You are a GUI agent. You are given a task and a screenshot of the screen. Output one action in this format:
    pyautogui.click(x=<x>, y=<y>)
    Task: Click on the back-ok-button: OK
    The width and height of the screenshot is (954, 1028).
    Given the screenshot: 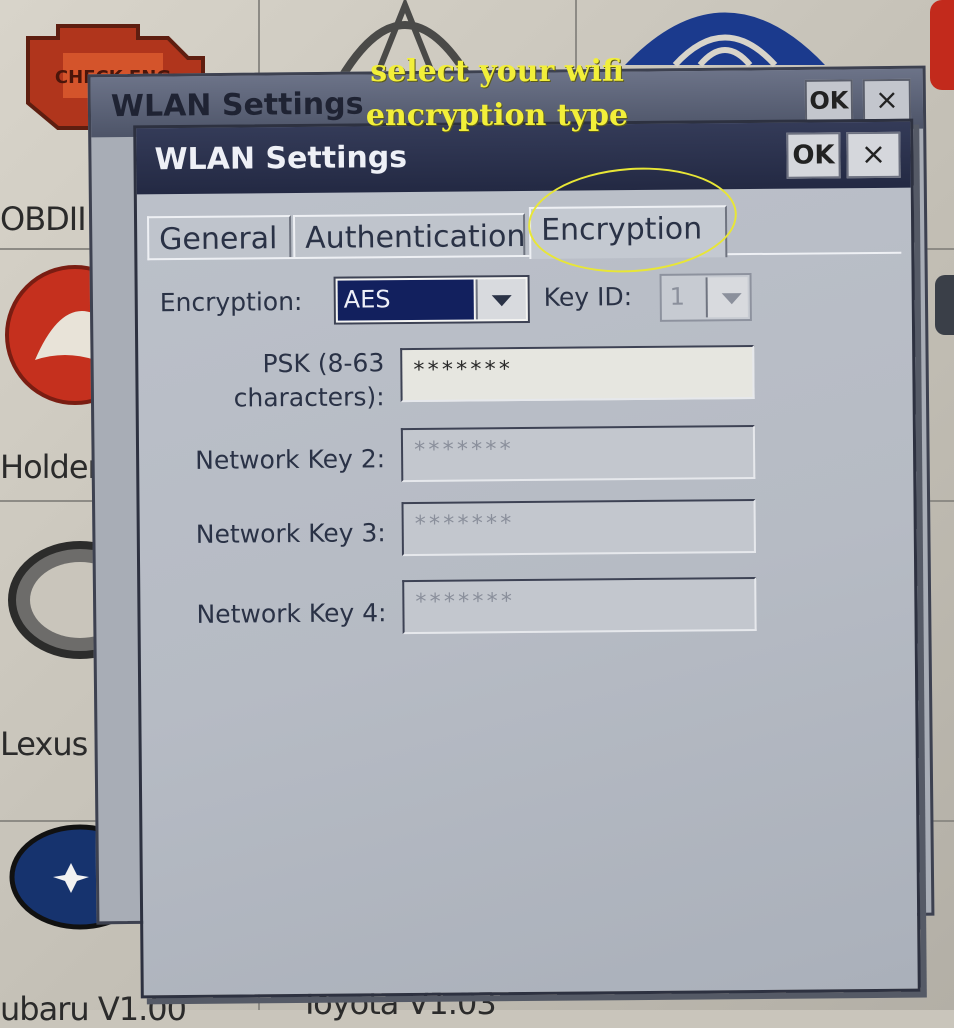 What is the action you would take?
    pyautogui.click(x=829, y=100)
    